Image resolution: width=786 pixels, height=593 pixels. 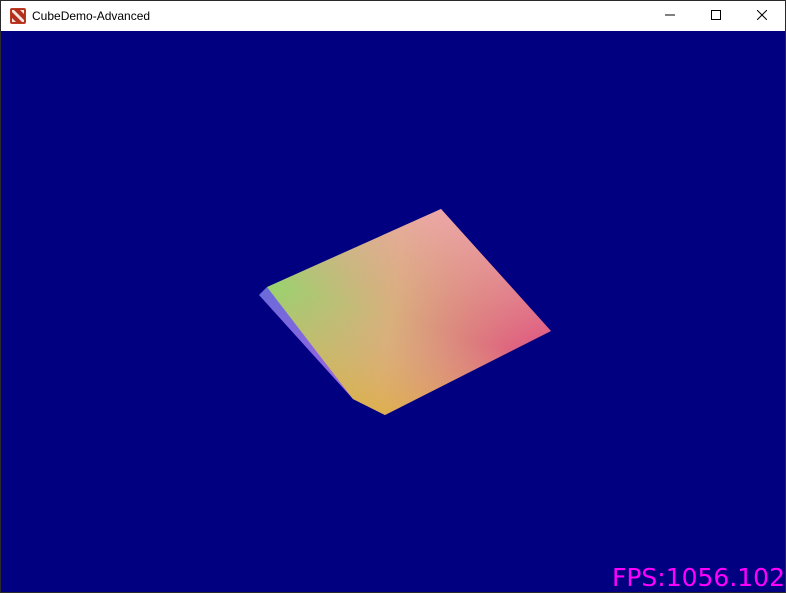 I want to click on fps-counter: FPS:1056.102, so click(x=698, y=577).